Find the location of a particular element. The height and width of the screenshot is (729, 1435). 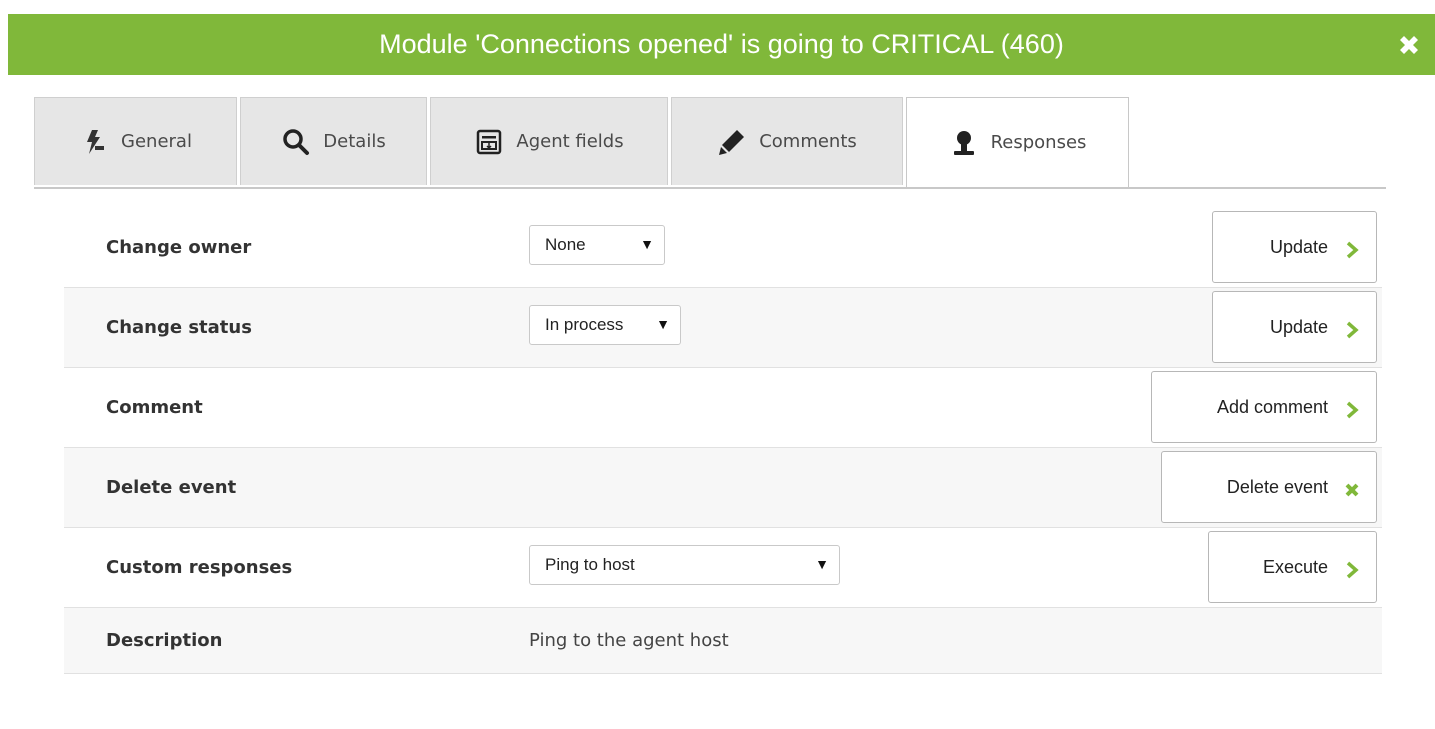

comment-label: Comment is located at coordinates (154, 407).